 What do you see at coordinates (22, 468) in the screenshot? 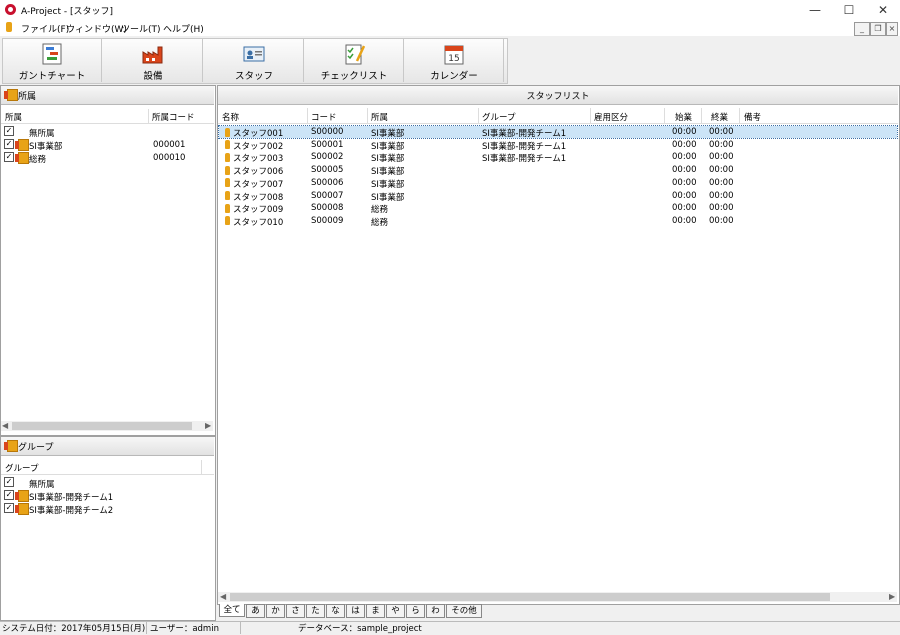
I see `column-group-name: グループ` at bounding box center [22, 468].